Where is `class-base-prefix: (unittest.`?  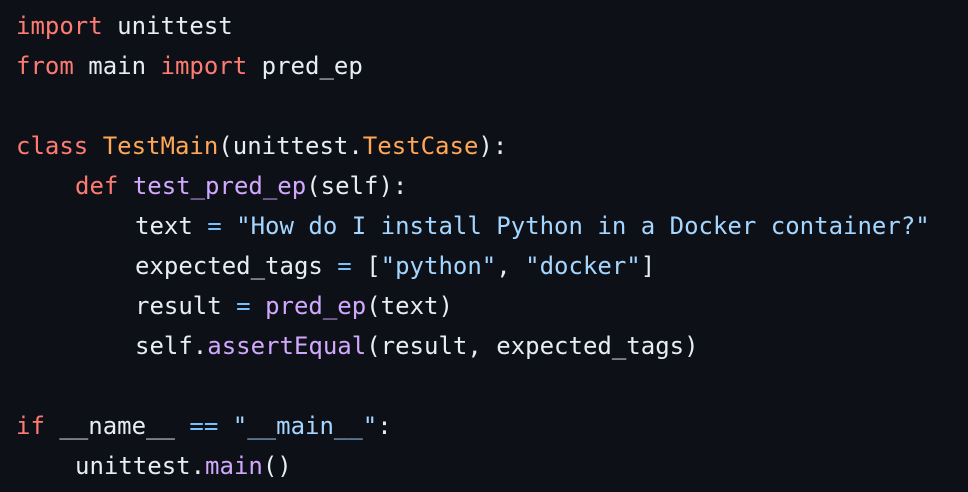
class-base-prefix: (unittest. is located at coordinates (290, 146).